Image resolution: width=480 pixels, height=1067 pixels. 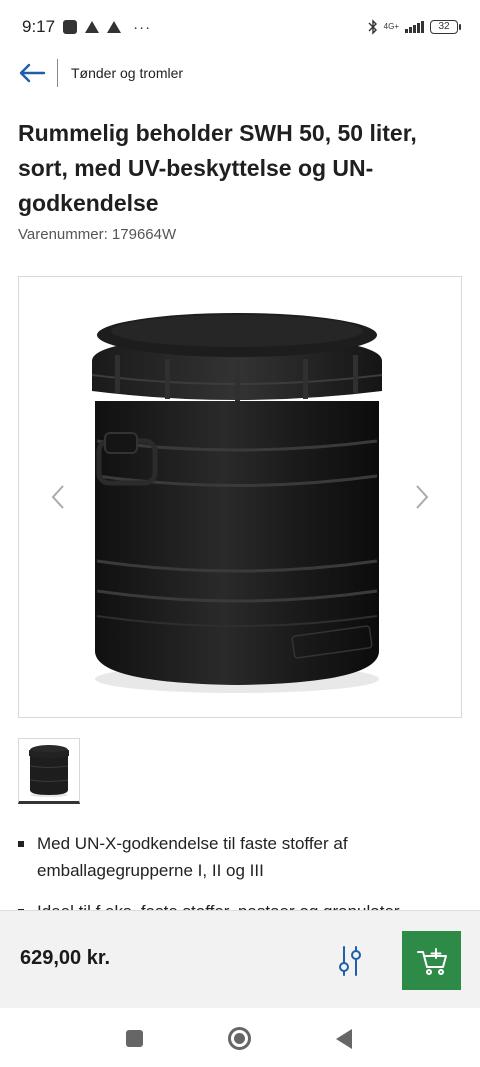 I want to click on status-right: 4G+ 32, so click(x=414, y=27).